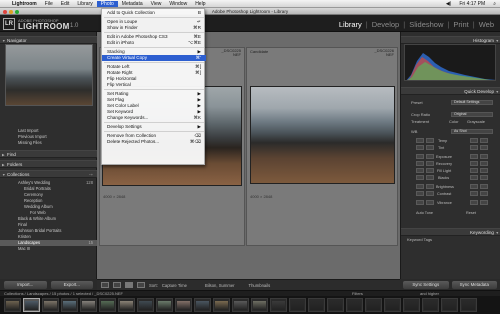 This screenshot has height=314, width=500. I want to click on histogram-header: Histogram ▼, so click(450, 40).